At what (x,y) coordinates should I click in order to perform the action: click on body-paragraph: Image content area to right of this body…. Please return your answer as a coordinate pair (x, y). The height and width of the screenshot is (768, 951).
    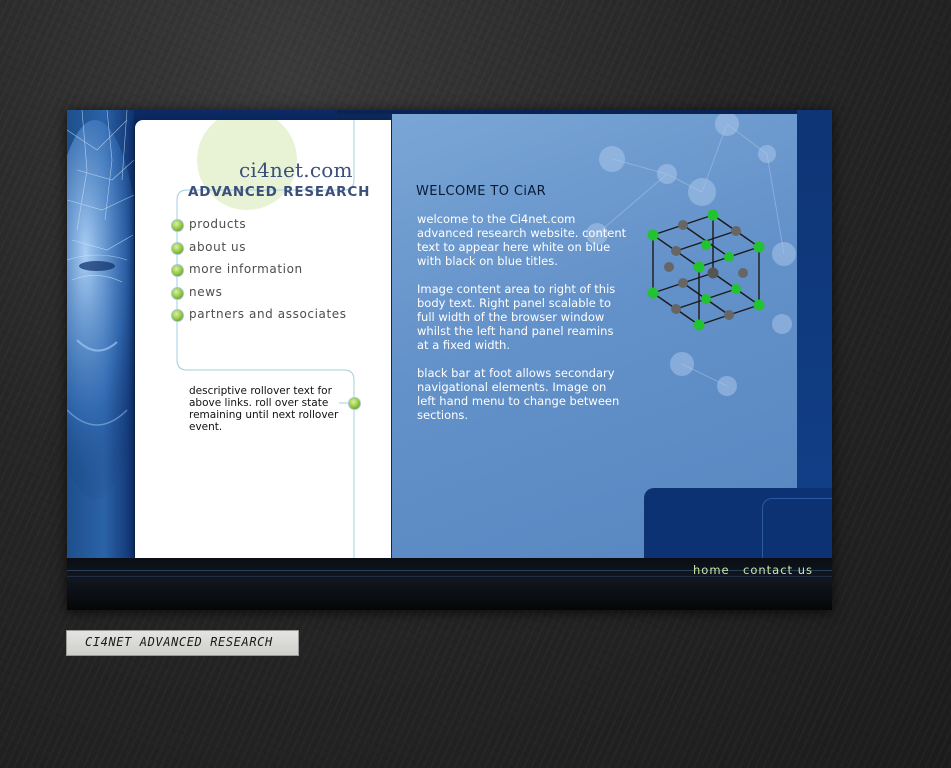
    Looking at the image, I should click on (516, 317).